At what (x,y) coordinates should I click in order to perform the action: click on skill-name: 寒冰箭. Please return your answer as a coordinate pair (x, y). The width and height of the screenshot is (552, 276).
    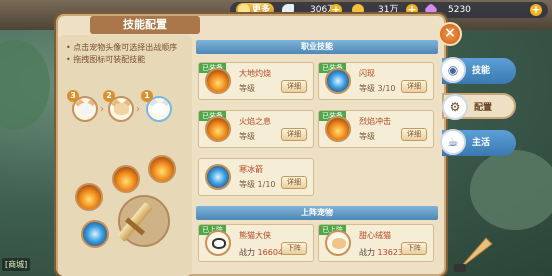
    Looking at the image, I should click on (251, 169).